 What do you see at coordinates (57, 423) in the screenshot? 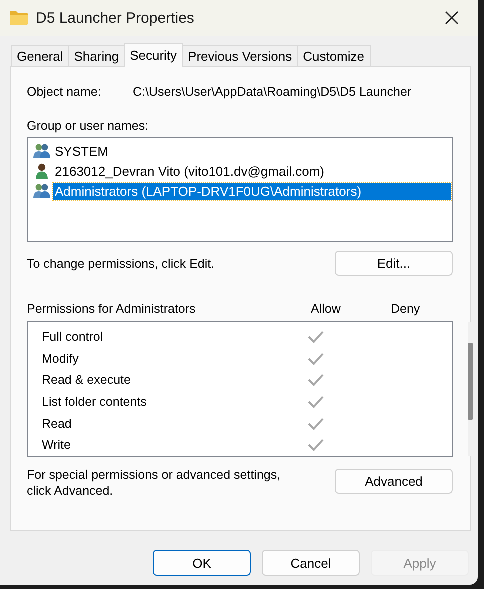
I see `permission-name: Read` at bounding box center [57, 423].